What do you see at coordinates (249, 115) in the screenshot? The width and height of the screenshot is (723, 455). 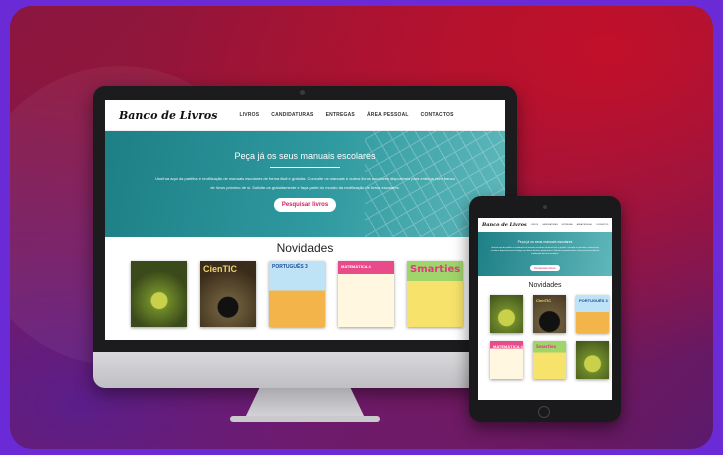 I see `nav-livros: LIVROS` at bounding box center [249, 115].